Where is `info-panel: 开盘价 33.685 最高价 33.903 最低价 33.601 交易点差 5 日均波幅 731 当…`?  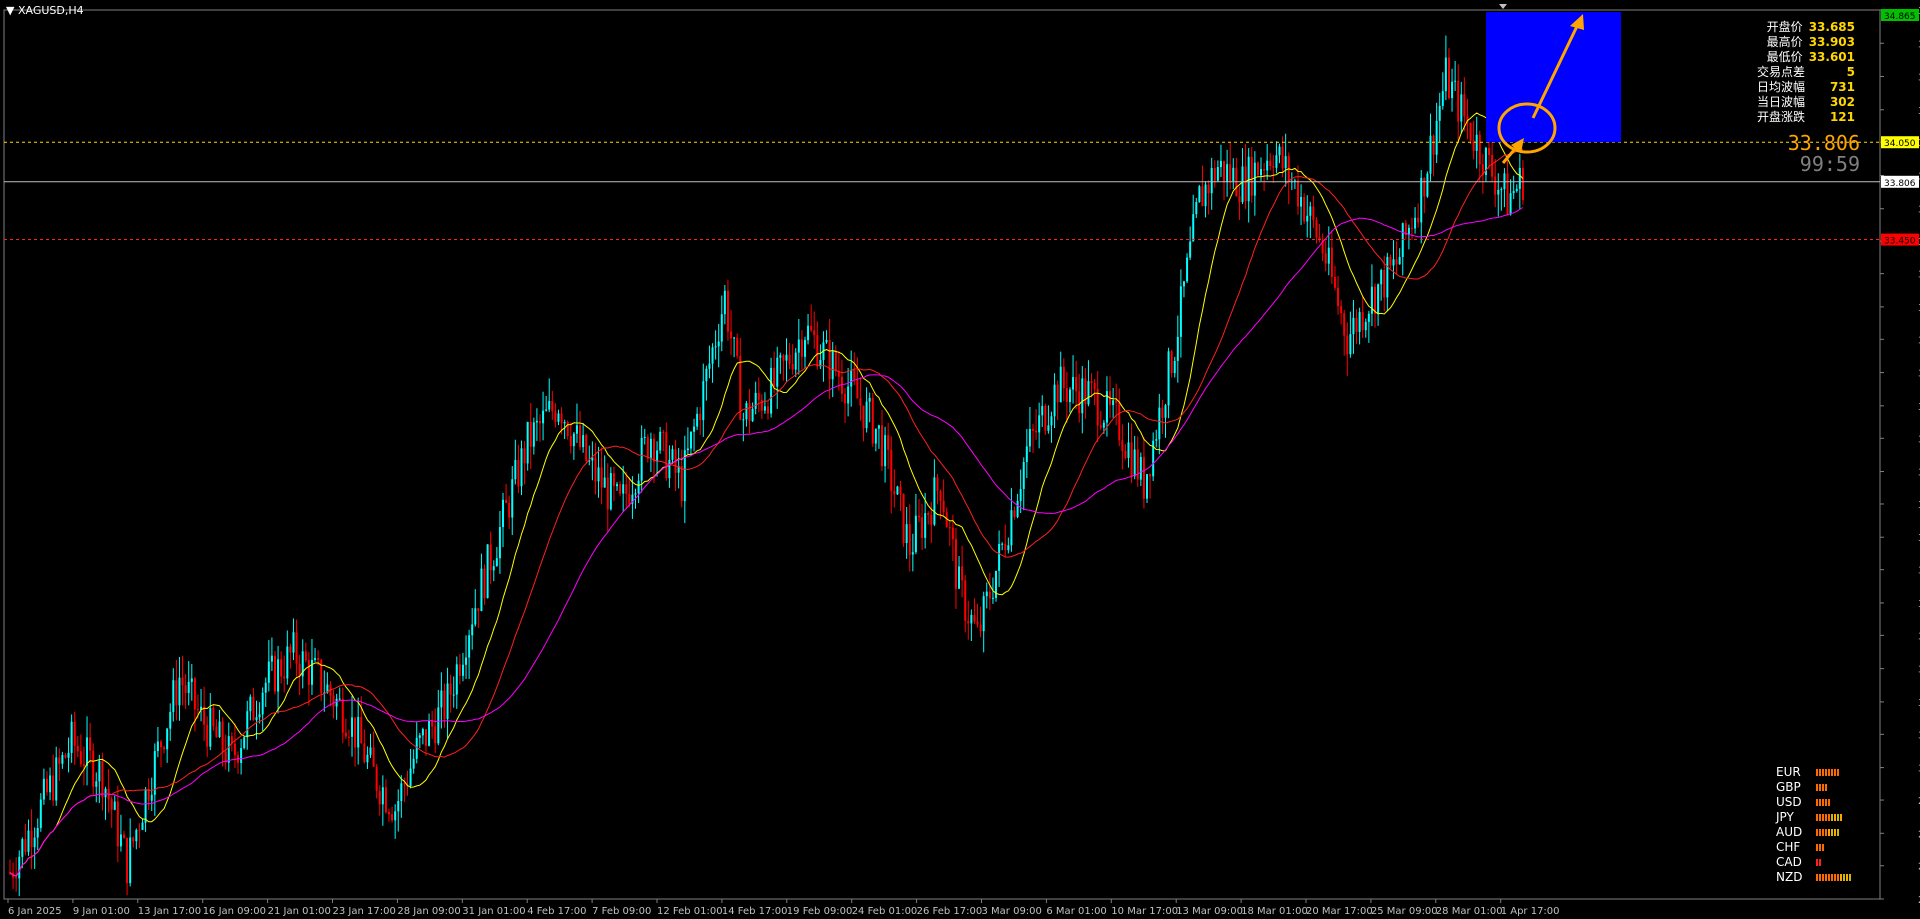
info-panel: 开盘价 33.685 最高价 33.903 最低价 33.601 交易点差 5 日均波幅 731 当… is located at coordinates (1806, 72).